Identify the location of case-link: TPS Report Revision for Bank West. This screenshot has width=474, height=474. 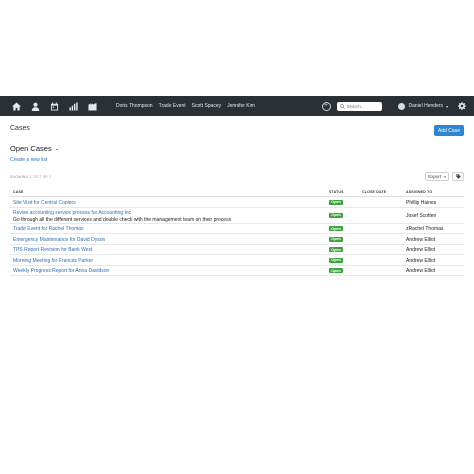
(52, 250).